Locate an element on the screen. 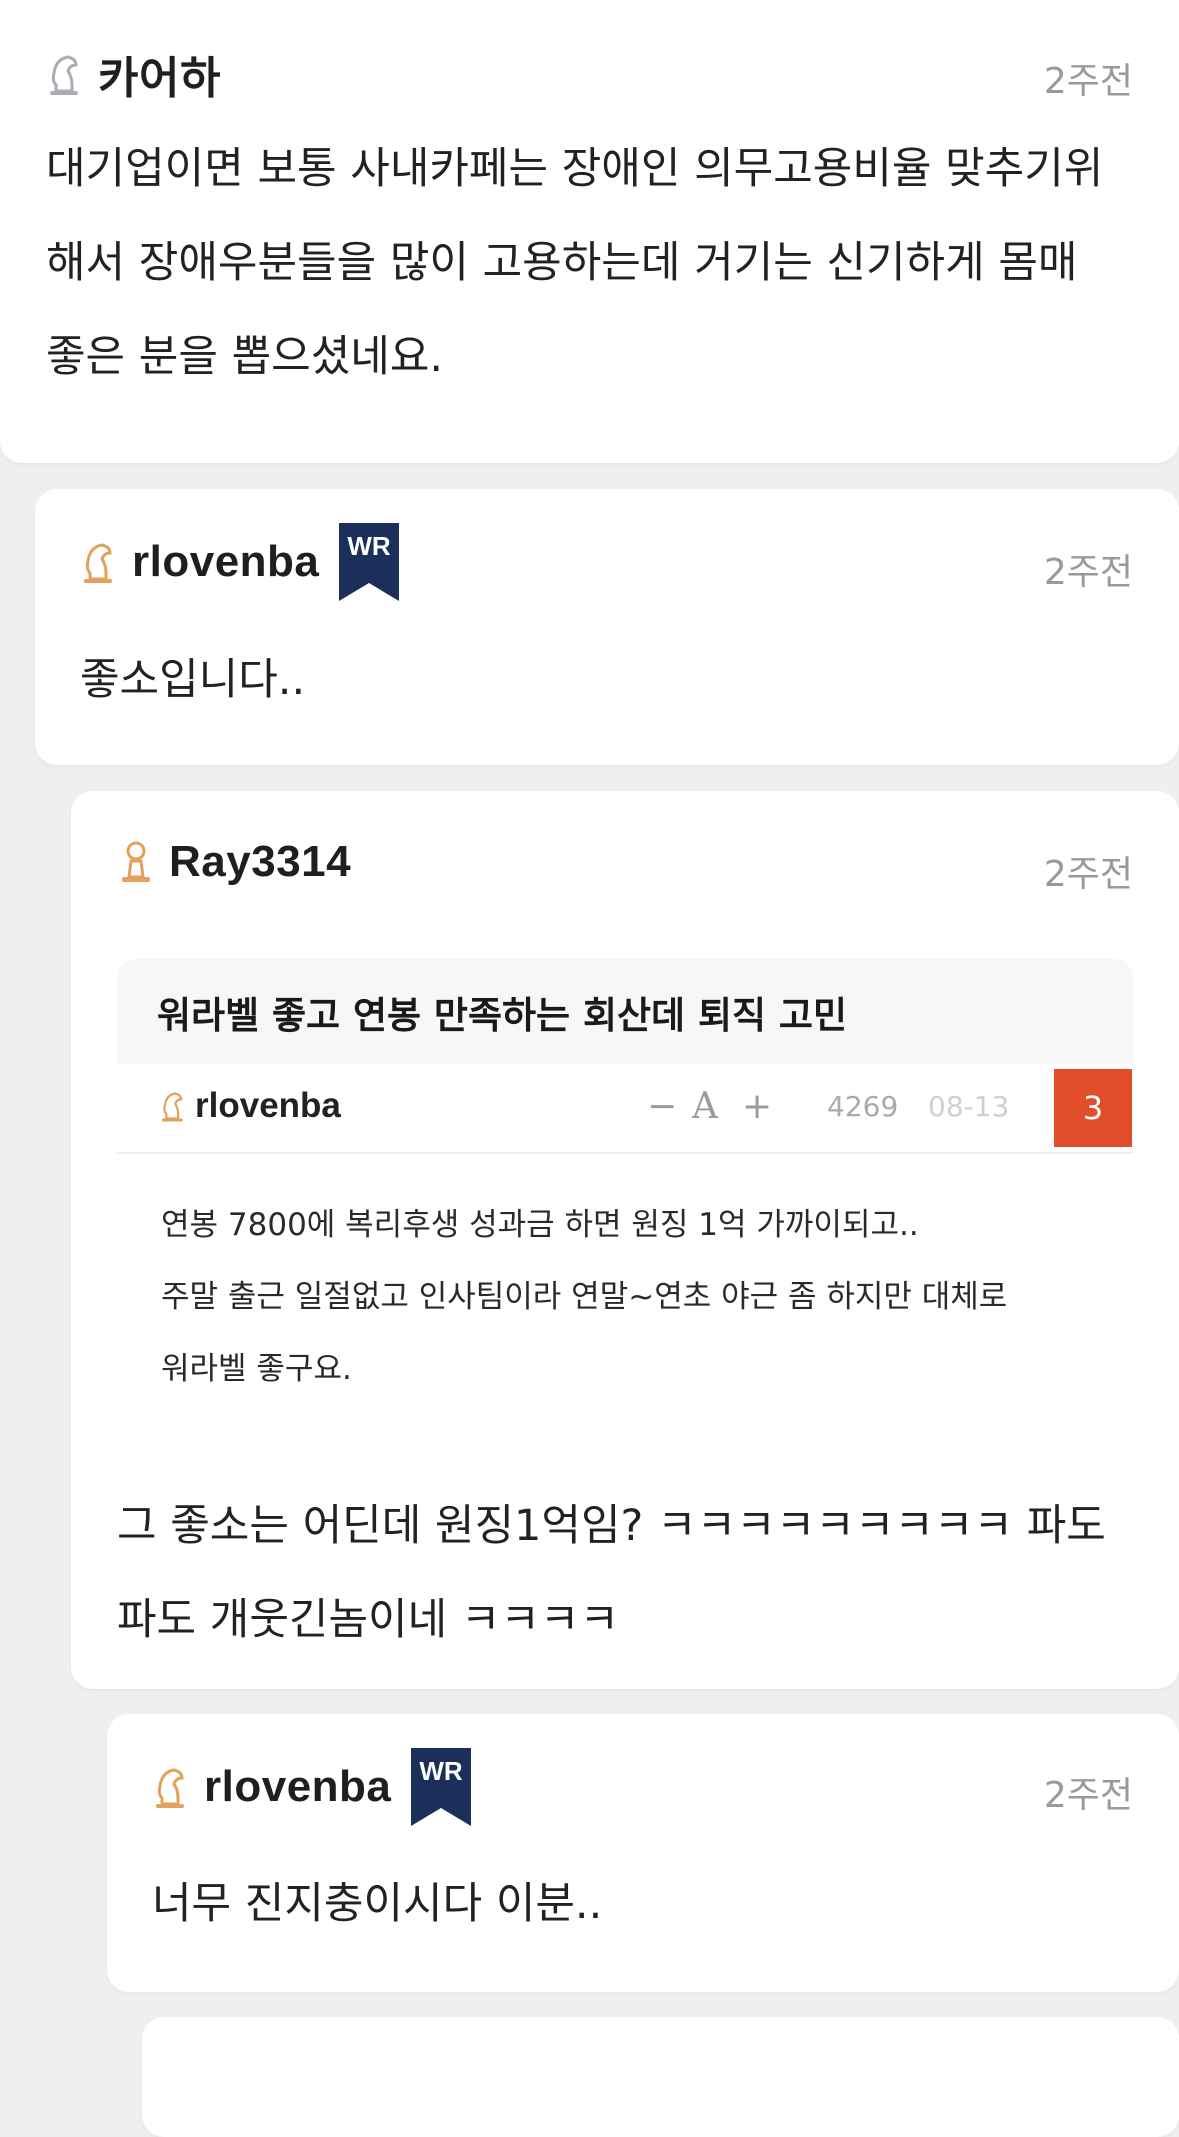 This screenshot has width=1179, height=2137. comment-line: 너무 진지충이시다 이분.. is located at coordinates (377, 1904).